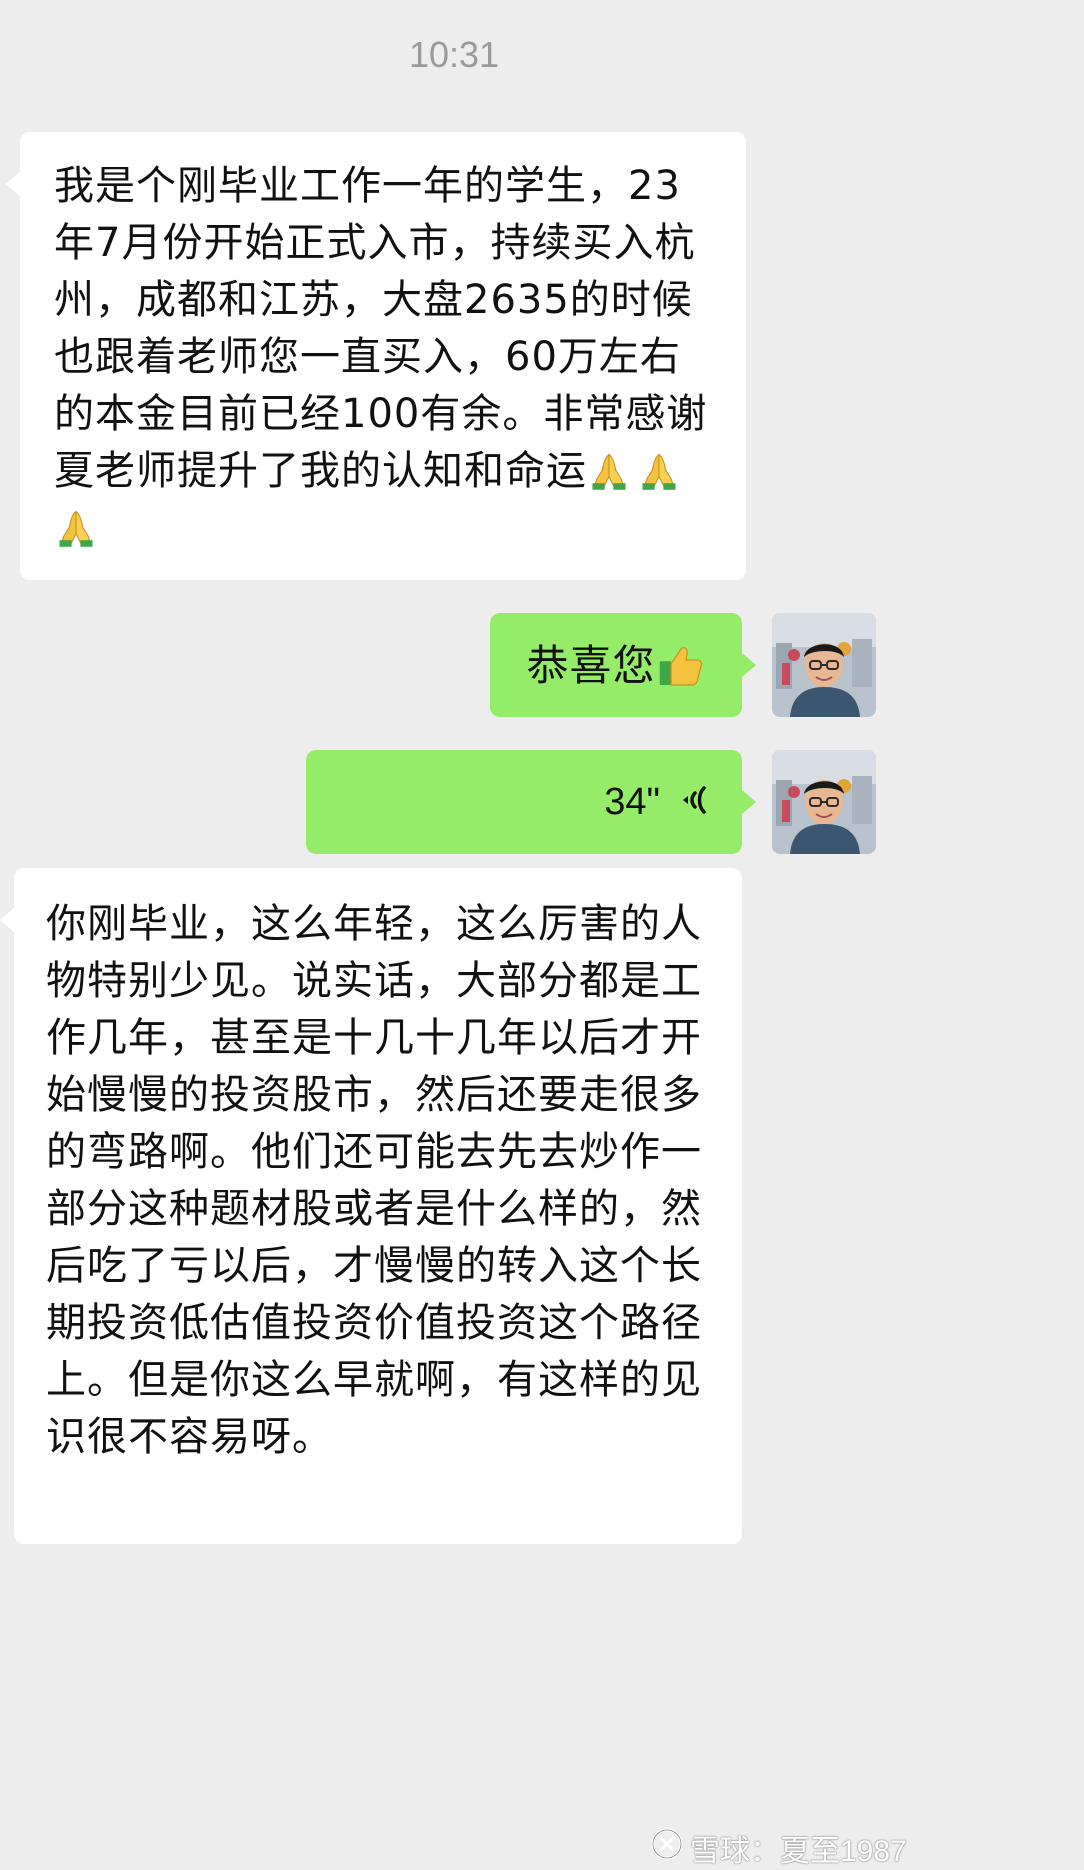 This screenshot has height=1870, width=1084. Describe the element at coordinates (670, 1848) in the screenshot. I see `snowball-logo-icon` at that location.